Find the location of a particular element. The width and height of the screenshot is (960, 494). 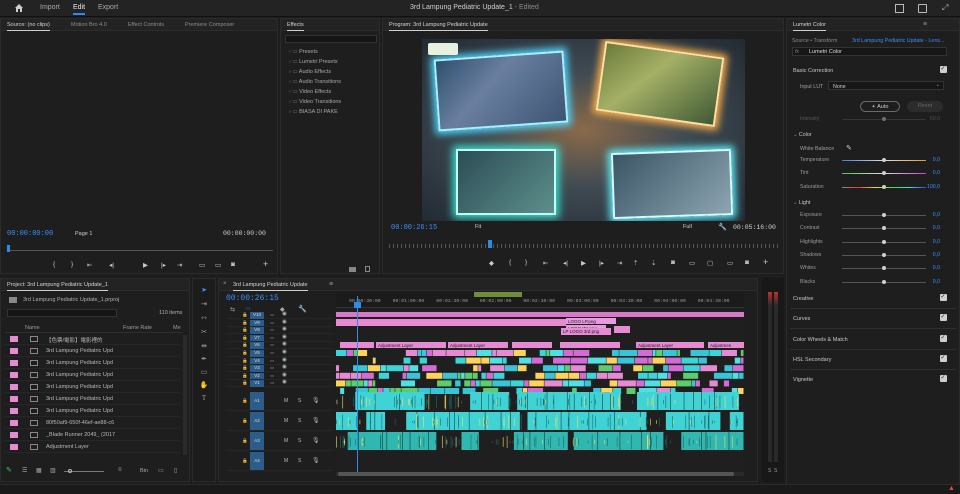

delete-icon: ▯ is located at coordinates (175, 470).